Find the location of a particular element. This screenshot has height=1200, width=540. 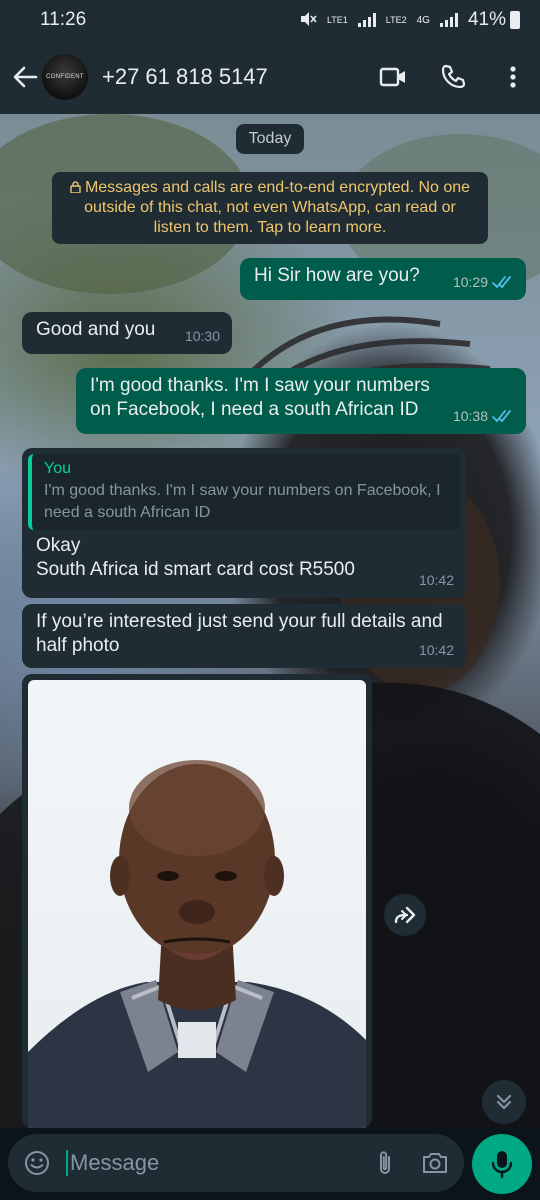

microphone-icon is located at coordinates (502, 1165).